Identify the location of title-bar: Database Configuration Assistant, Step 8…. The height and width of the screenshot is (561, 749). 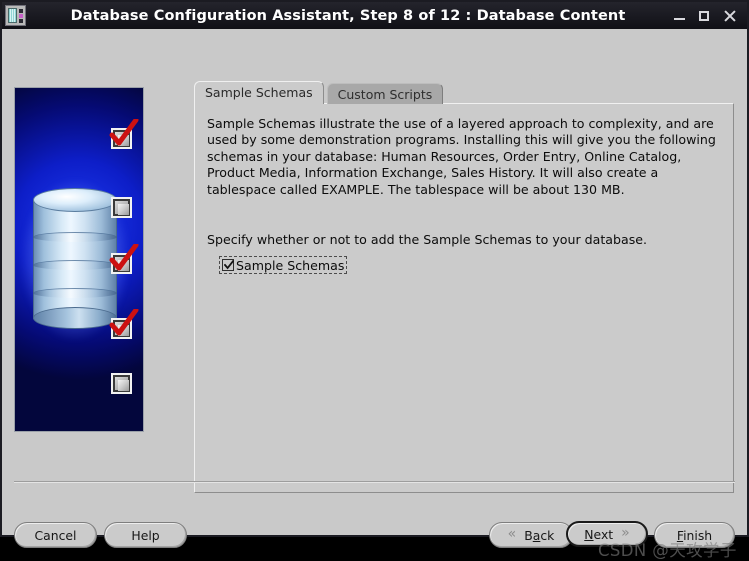
(374, 15).